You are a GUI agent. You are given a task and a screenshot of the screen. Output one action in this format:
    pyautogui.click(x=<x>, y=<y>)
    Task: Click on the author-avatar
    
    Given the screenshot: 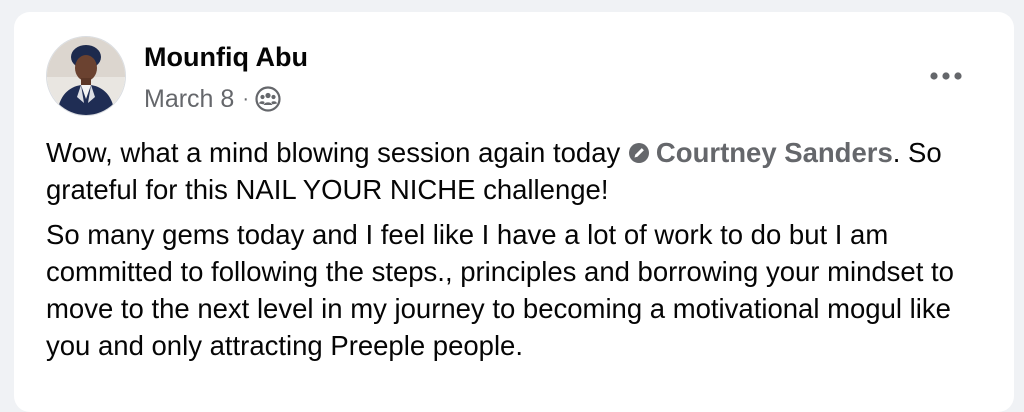 What is the action you would take?
    pyautogui.click(x=86, y=76)
    